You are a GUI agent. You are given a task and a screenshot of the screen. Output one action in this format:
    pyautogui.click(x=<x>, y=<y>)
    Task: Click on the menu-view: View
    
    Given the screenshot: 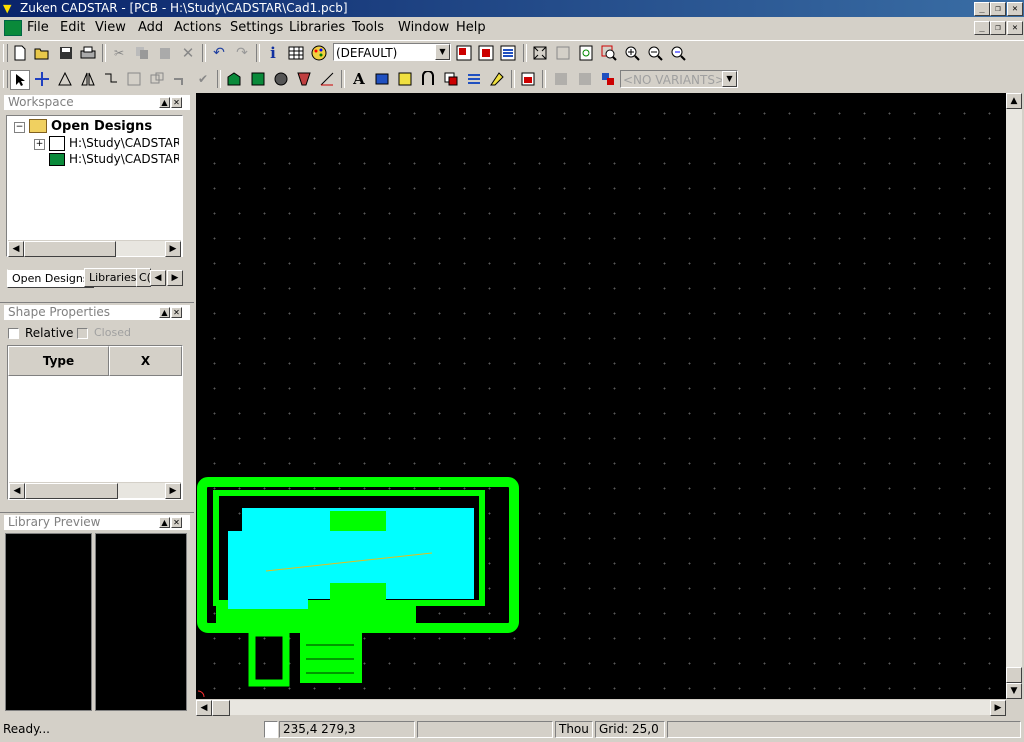 What is the action you would take?
    pyautogui.click(x=110, y=27)
    